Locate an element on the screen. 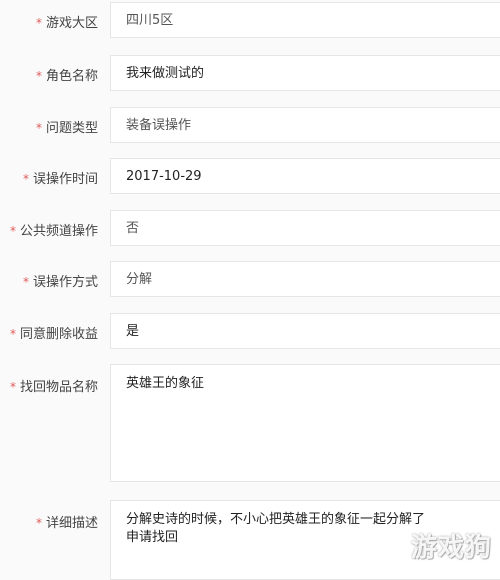  misoperation-method-field: 分解 is located at coordinates (305, 279).